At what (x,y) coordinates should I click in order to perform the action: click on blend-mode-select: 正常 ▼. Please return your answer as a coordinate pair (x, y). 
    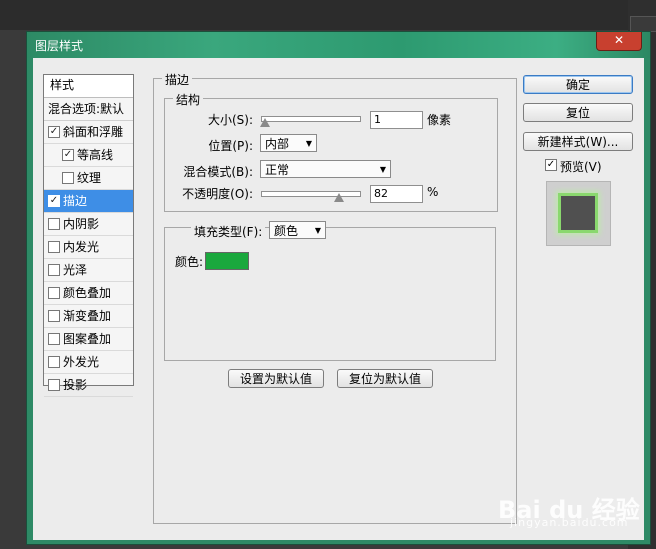
    Looking at the image, I should click on (325, 169).